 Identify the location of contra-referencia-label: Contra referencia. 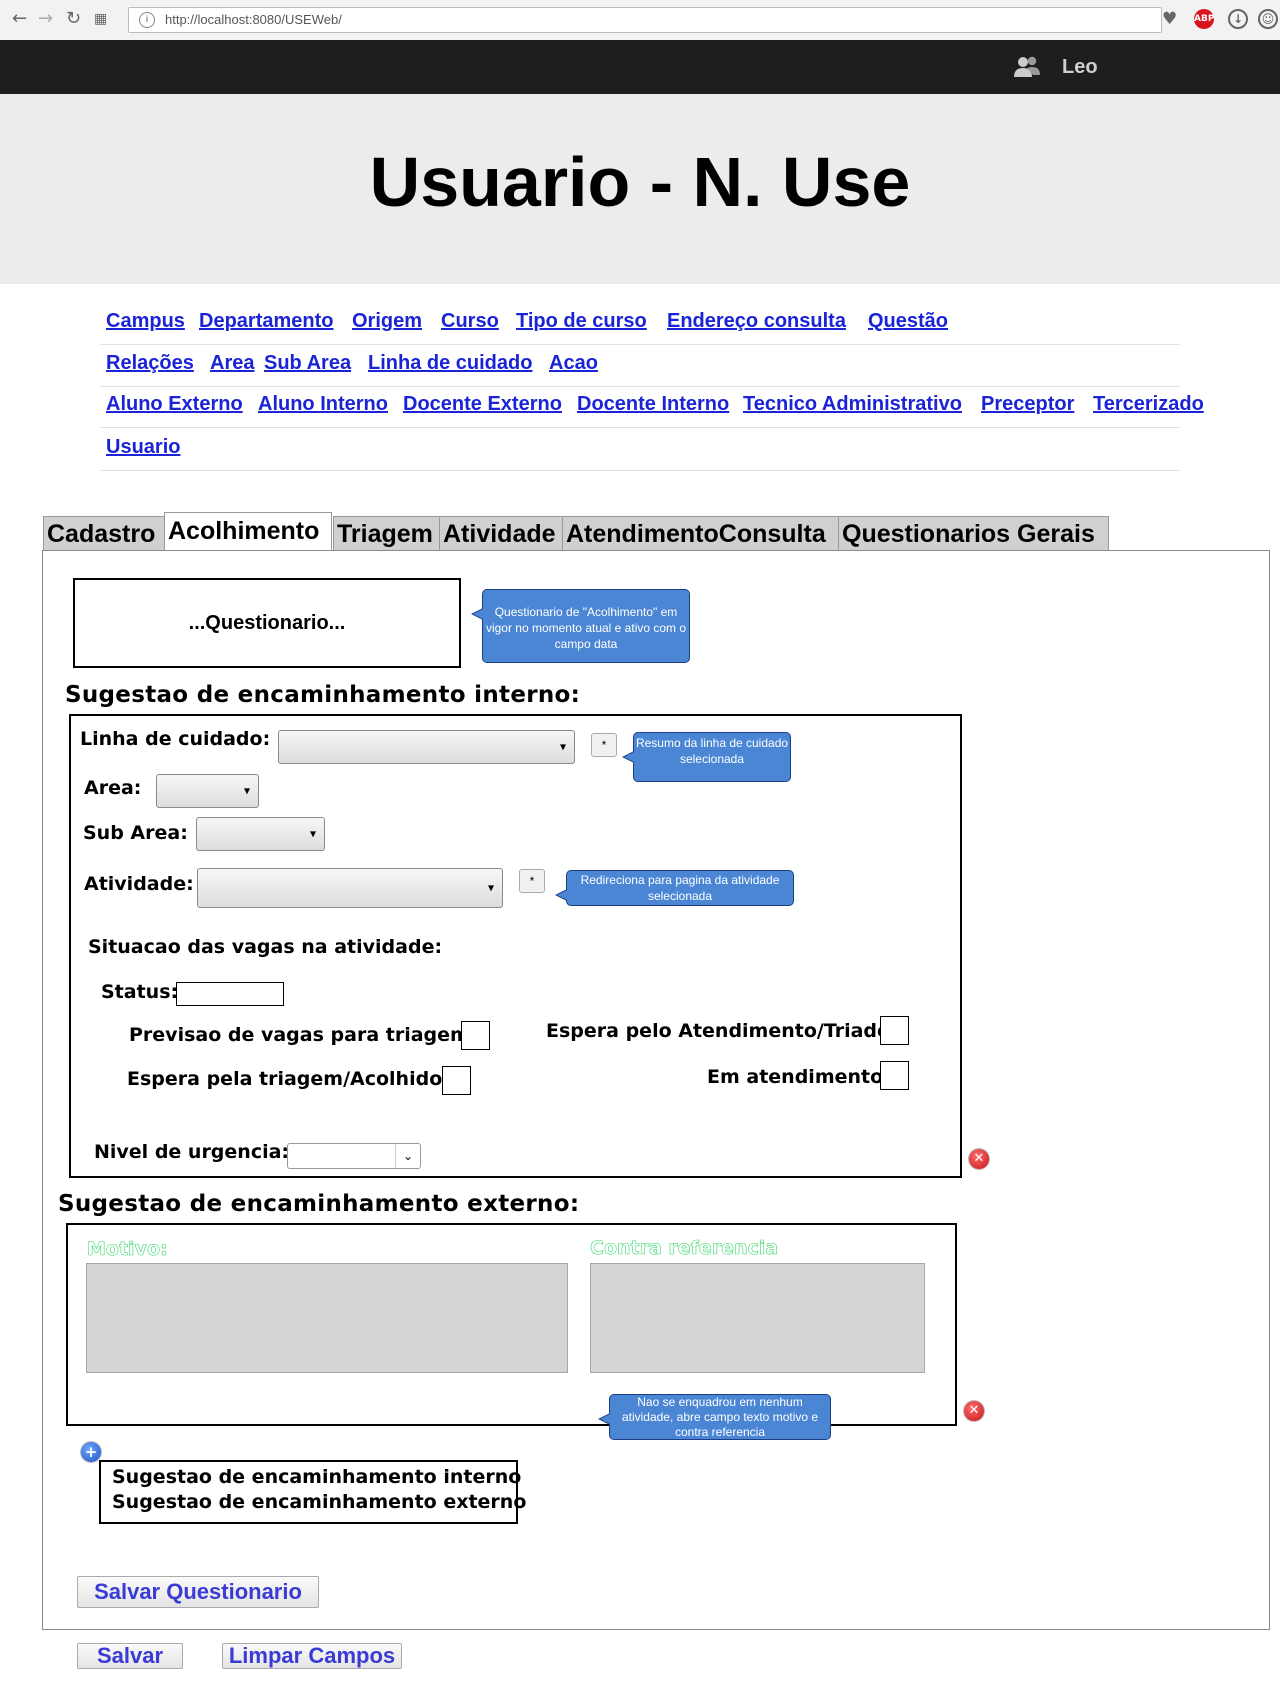
(684, 1248).